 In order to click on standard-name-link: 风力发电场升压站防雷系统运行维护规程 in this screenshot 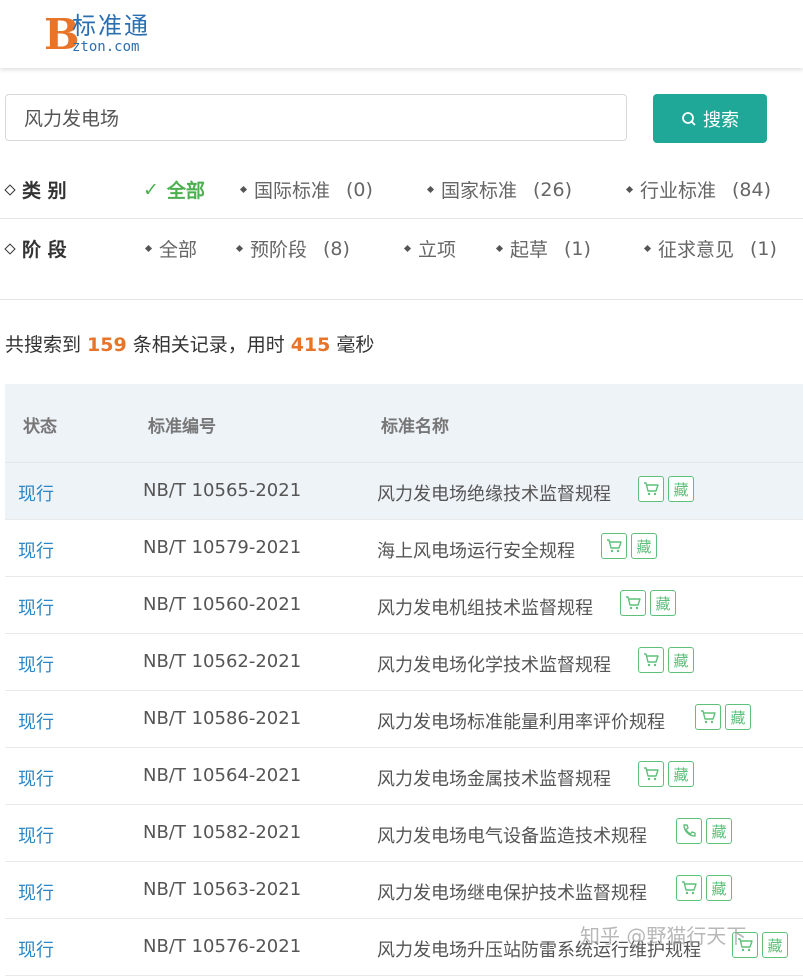, I will do `click(539, 949)`.